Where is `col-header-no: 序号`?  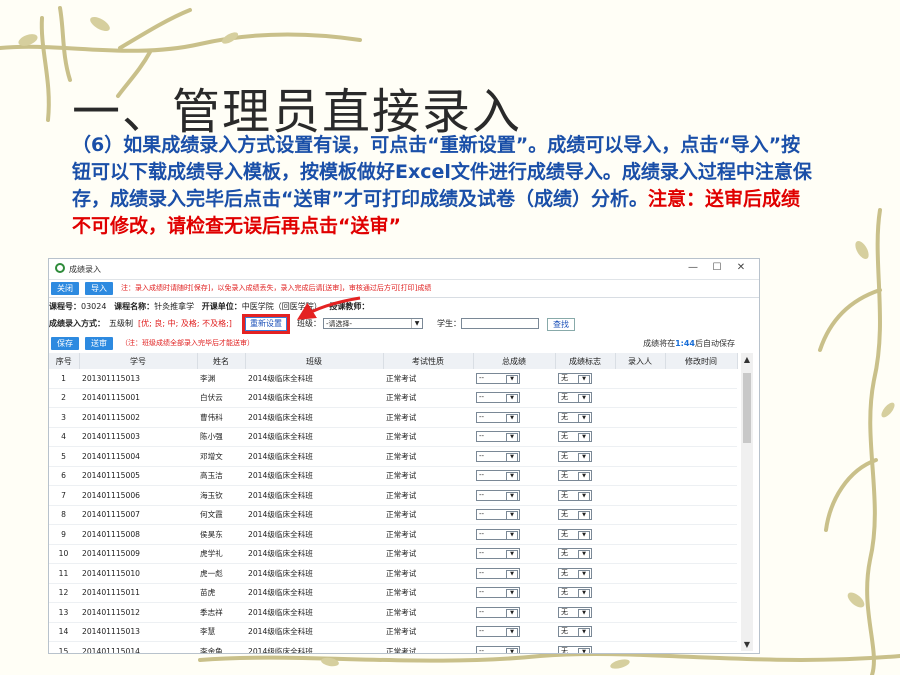 col-header-no: 序号 is located at coordinates (64, 361).